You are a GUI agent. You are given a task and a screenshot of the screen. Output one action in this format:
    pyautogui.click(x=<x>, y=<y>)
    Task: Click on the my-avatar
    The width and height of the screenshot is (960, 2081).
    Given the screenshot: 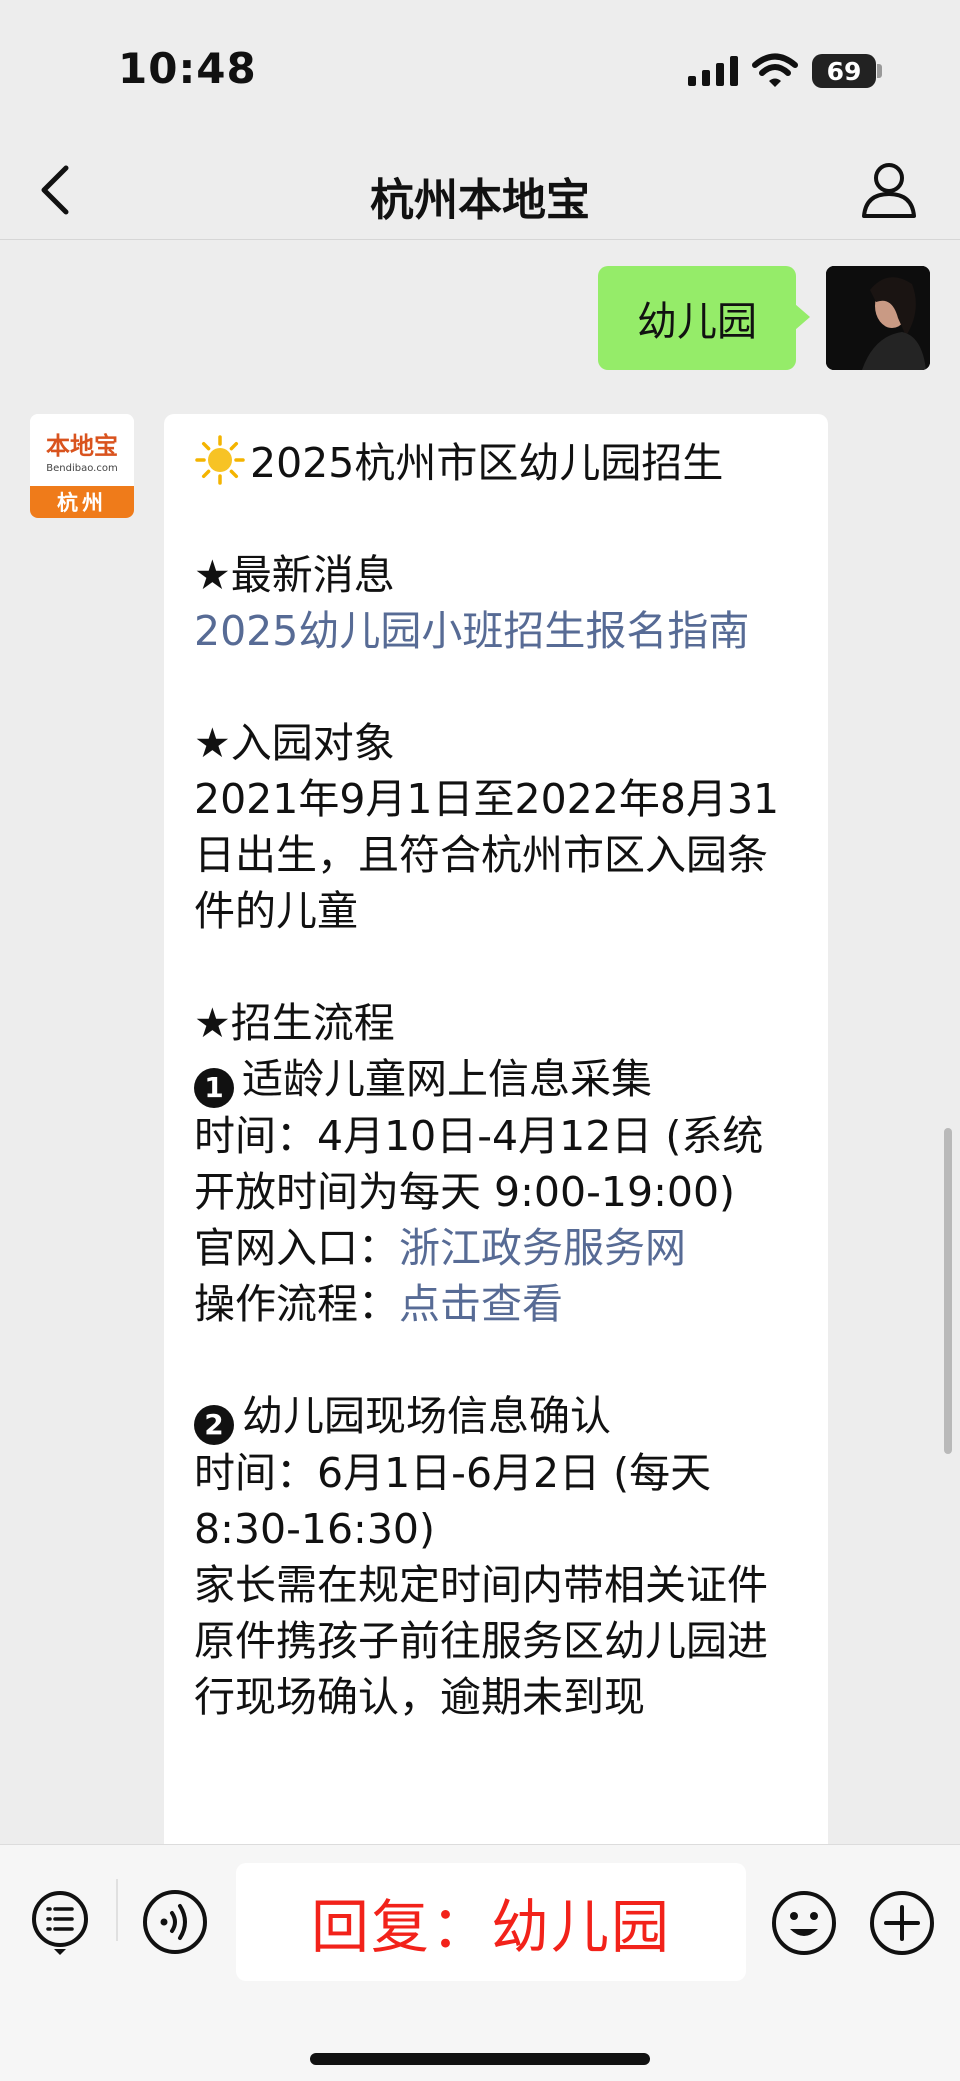 What is the action you would take?
    pyautogui.click(x=878, y=318)
    